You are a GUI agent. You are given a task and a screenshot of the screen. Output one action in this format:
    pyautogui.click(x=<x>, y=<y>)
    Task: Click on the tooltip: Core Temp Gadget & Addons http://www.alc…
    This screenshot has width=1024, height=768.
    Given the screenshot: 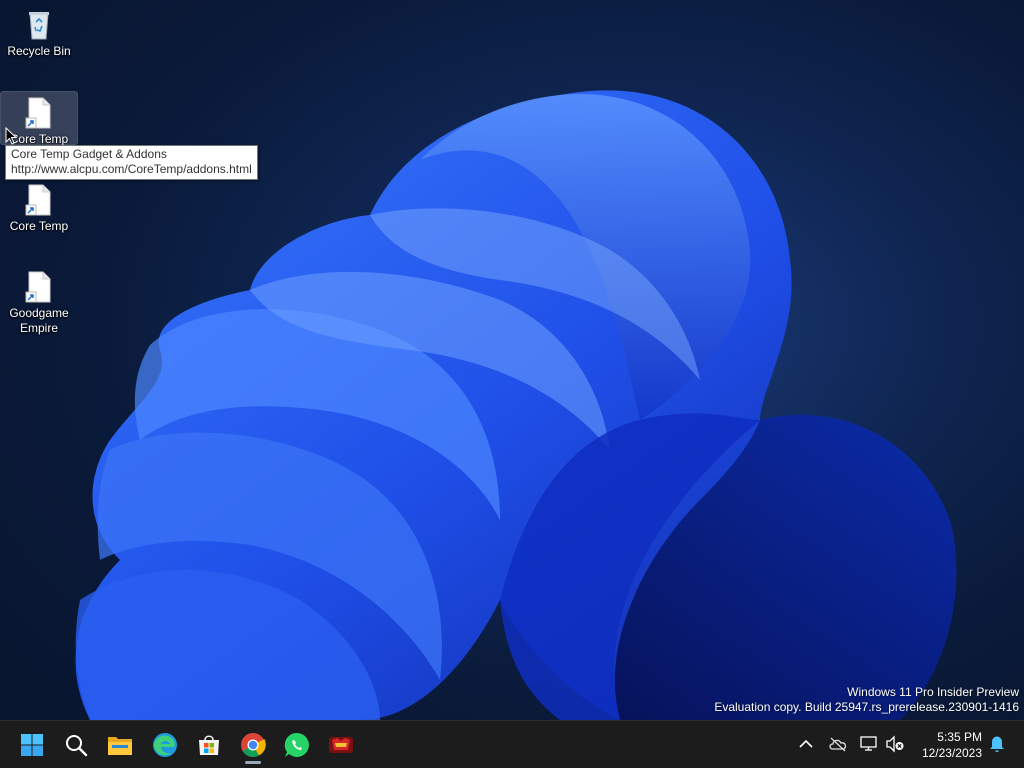 What is the action you would take?
    pyautogui.click(x=131, y=162)
    